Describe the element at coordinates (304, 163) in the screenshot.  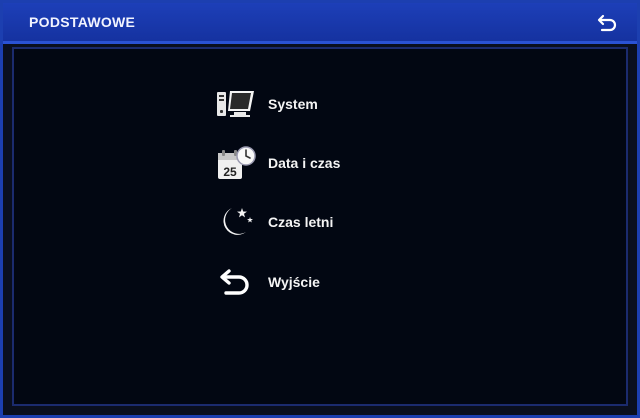
I see `menu-item-label: Data i czas` at that location.